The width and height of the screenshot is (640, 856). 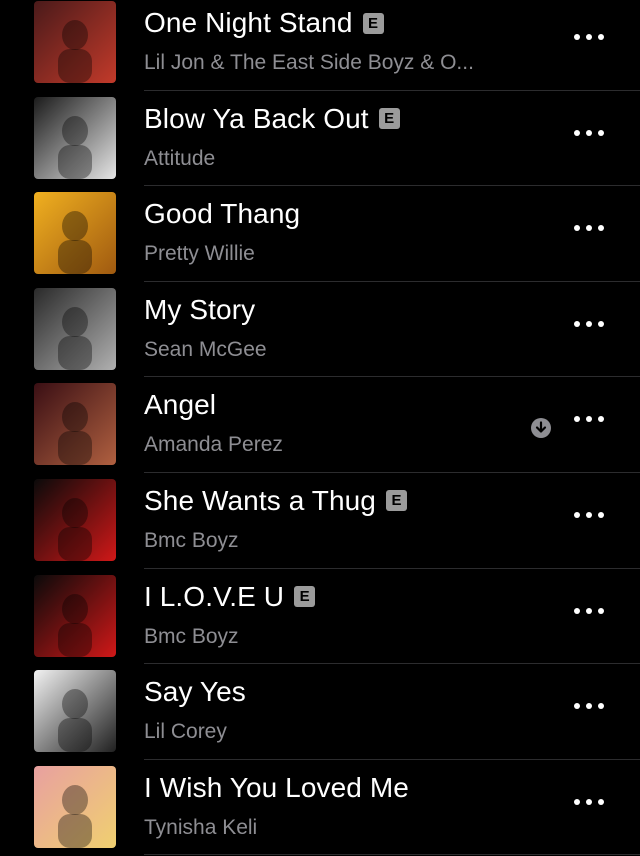 I want to click on song-row: Say Yes Lil Corey, so click(x=320, y=712).